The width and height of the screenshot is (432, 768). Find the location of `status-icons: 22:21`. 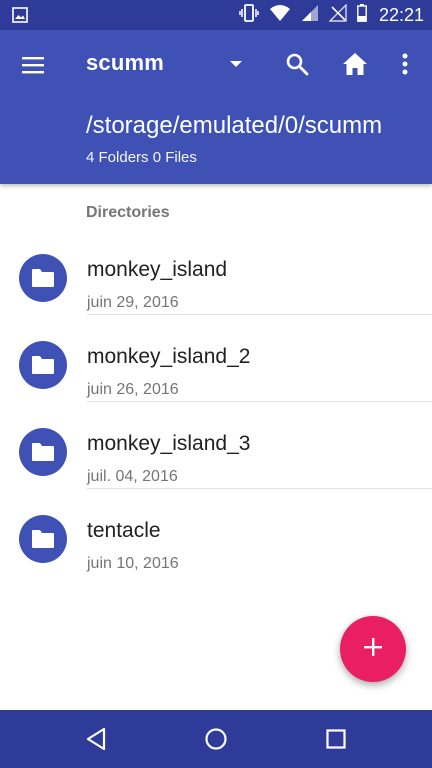

status-icons: 22:21 is located at coordinates (331, 15).